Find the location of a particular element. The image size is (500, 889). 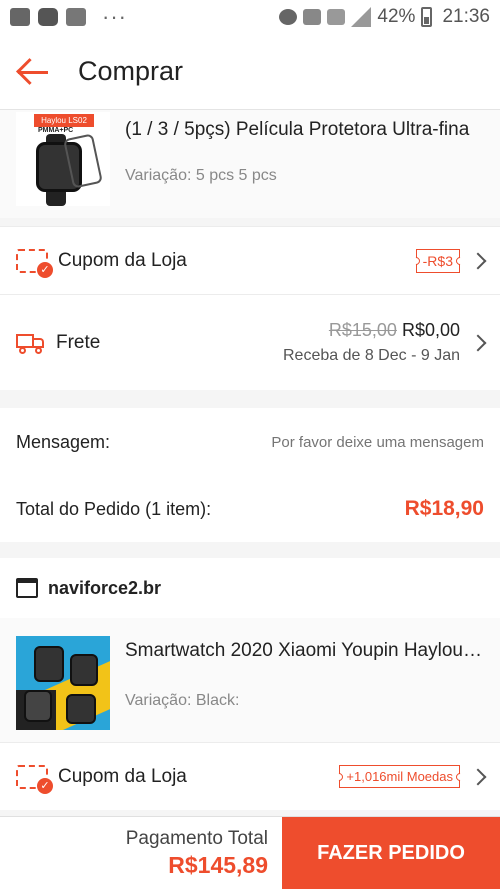

shop-coupon-row: Cupom da Loja +1,016mil Moedas is located at coordinates (250, 776).